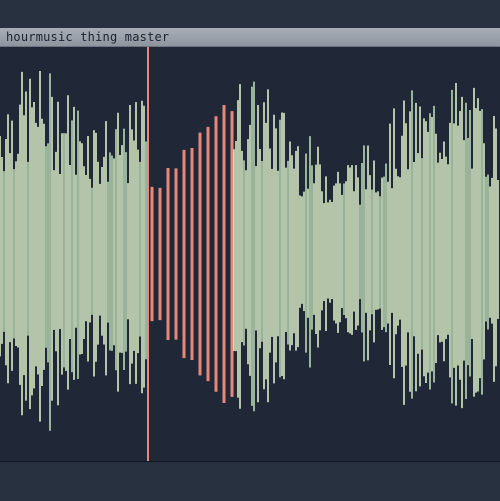 The width and height of the screenshot is (500, 501). I want to click on track-row-below, so click(250, 481).